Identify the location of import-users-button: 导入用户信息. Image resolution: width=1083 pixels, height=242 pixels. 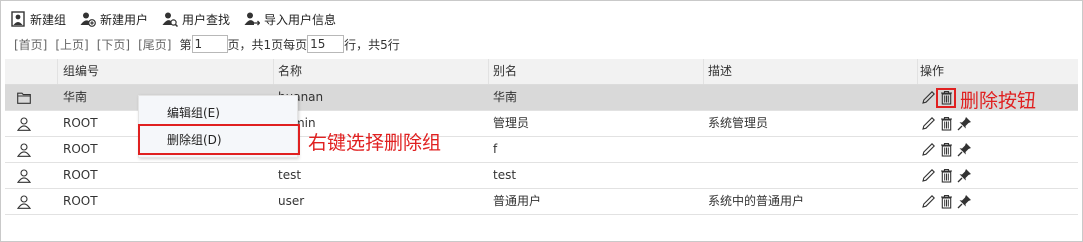
(290, 19).